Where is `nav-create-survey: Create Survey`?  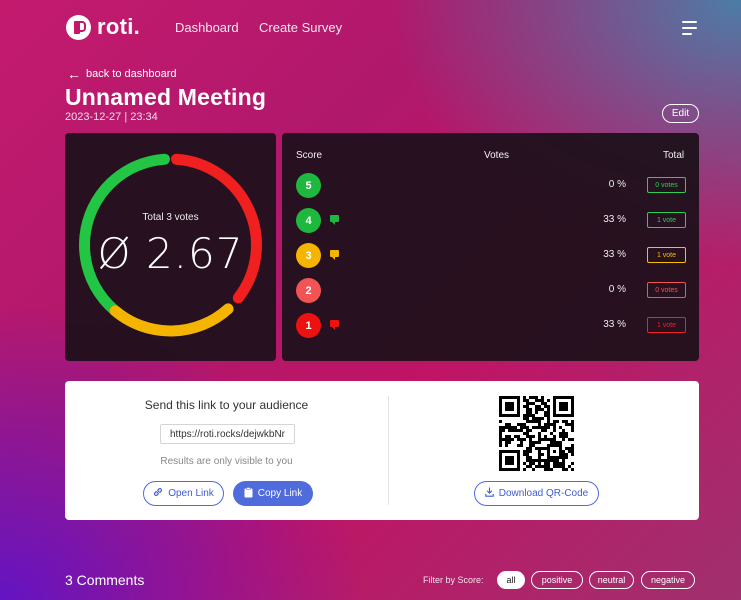 nav-create-survey: Create Survey is located at coordinates (300, 27).